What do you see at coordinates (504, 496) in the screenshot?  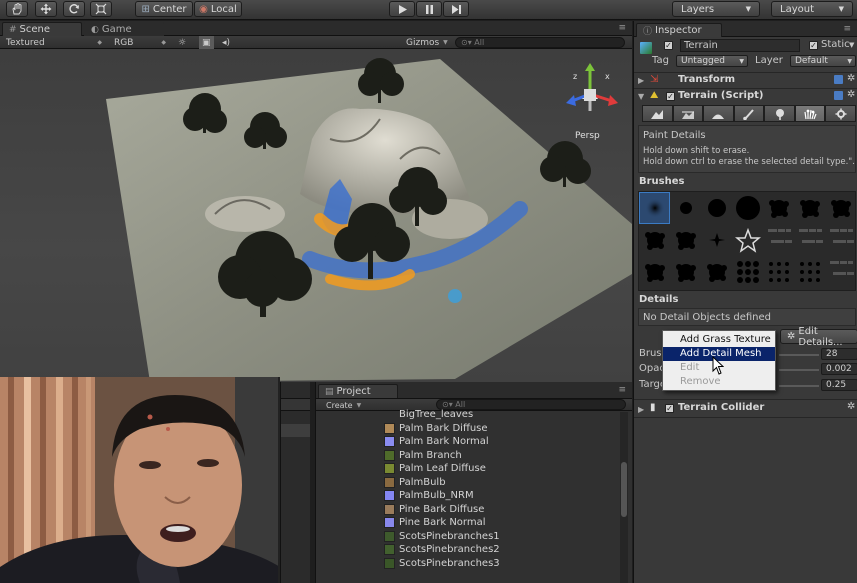 I see `asset-item: PalmBulb_NRM` at bounding box center [504, 496].